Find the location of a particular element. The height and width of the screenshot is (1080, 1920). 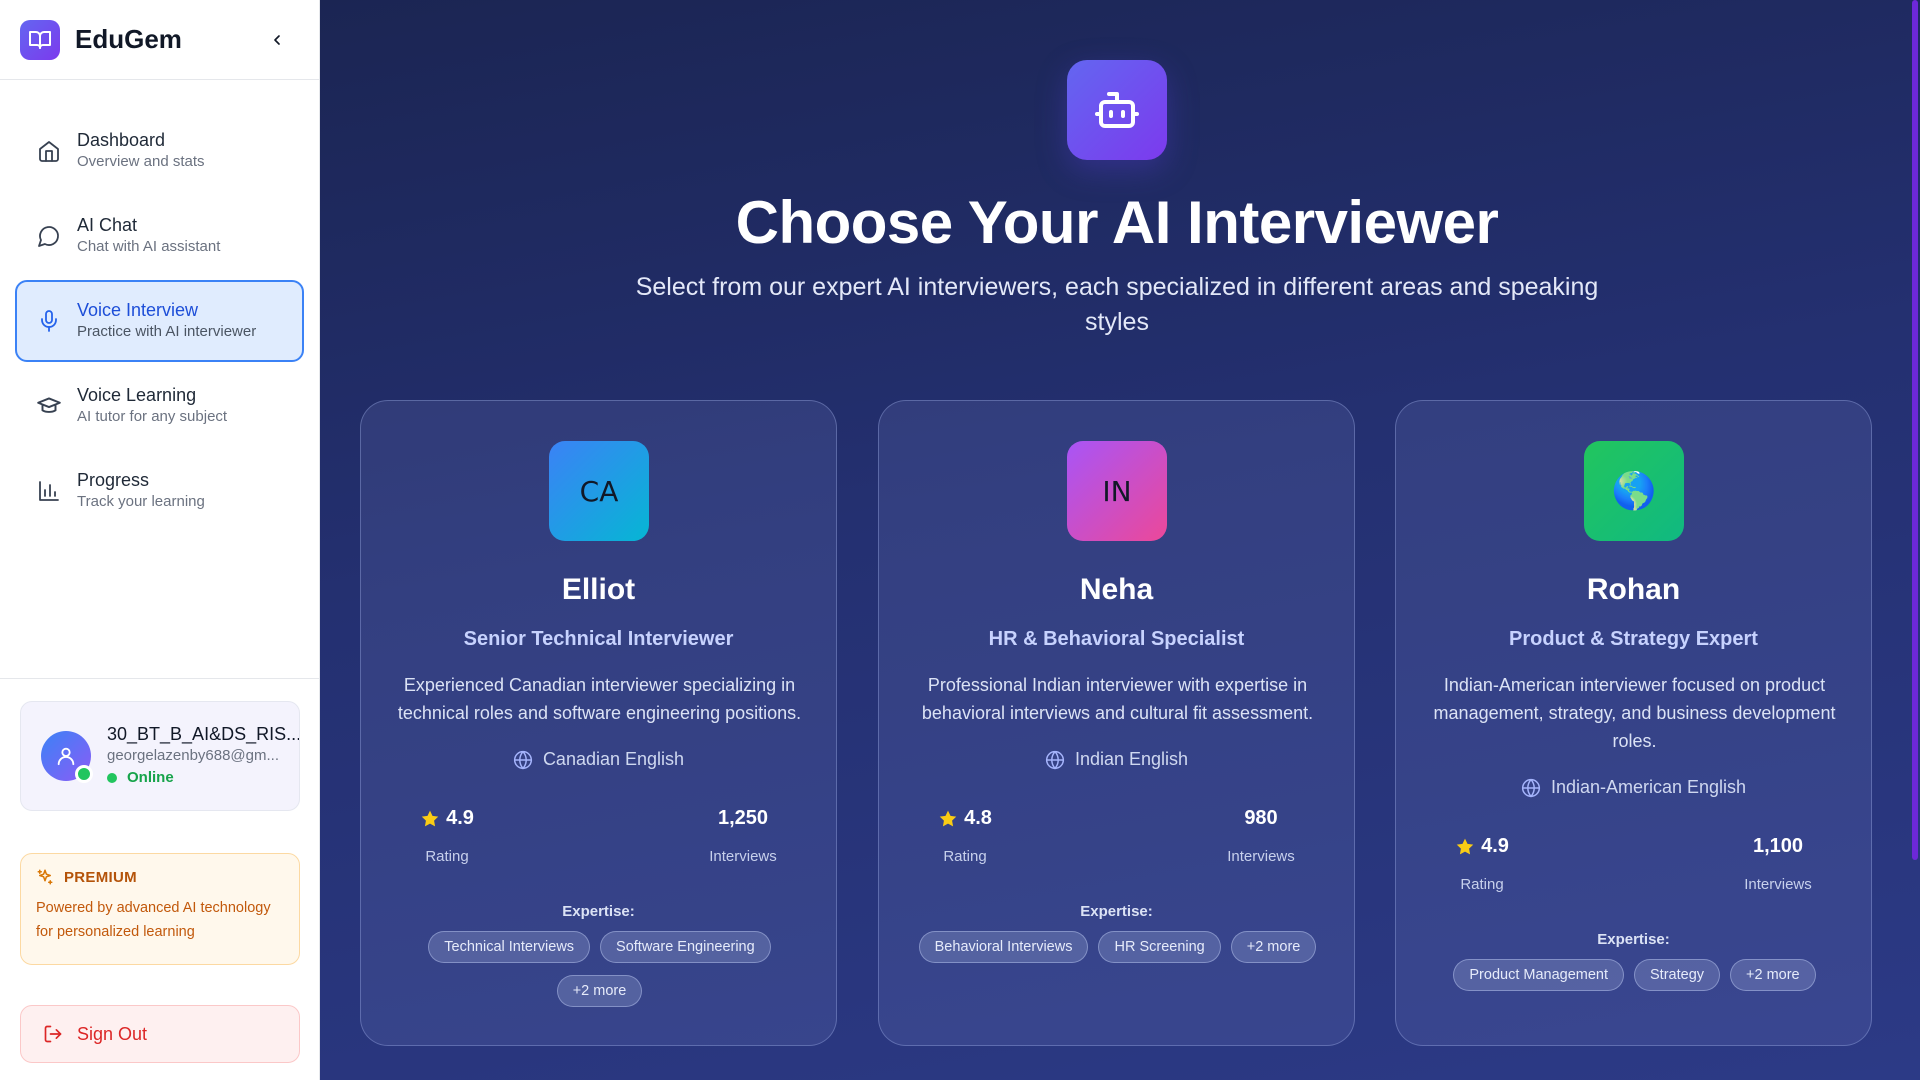

interviewer-avatar: CA is located at coordinates (599, 491).